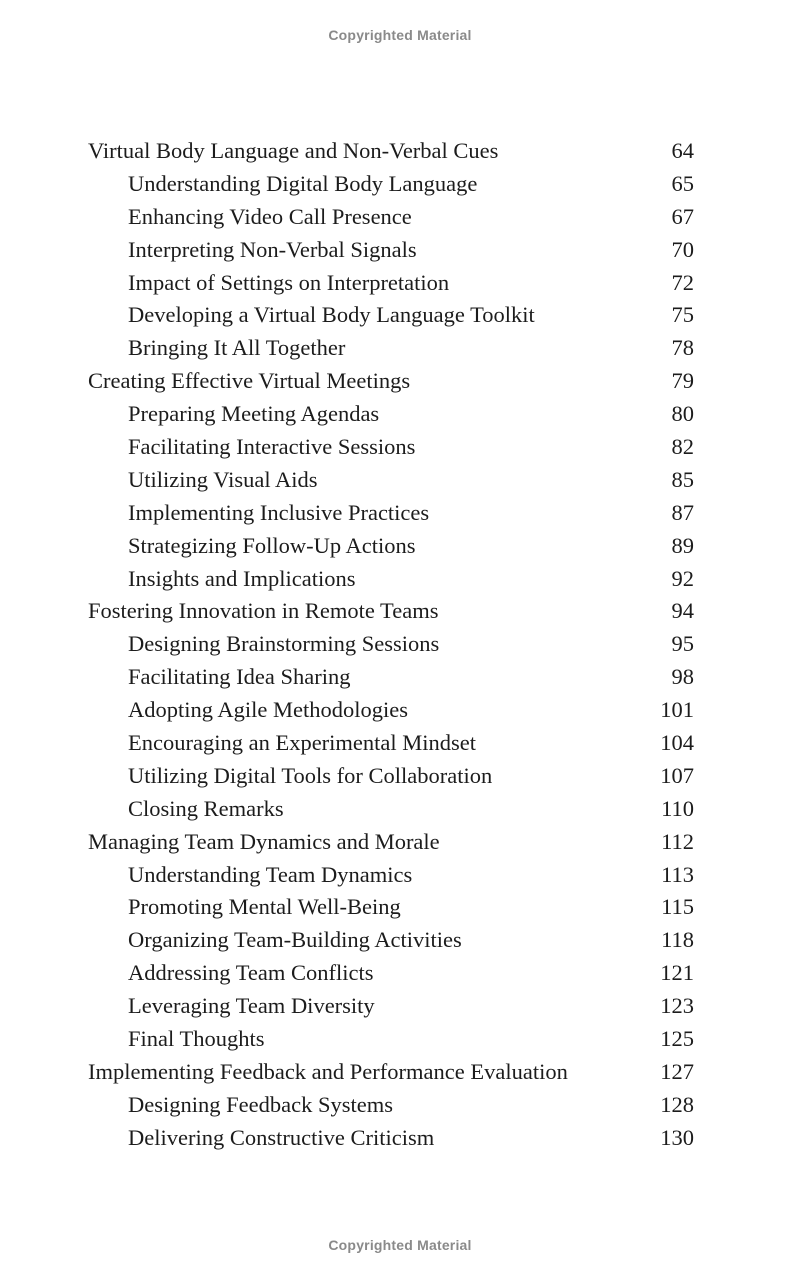 Image resolution: width=800 pixels, height=1280 pixels. What do you see at coordinates (281, 1137) in the screenshot?
I see `toc-entry-title: Delivering Constructive Criticism` at bounding box center [281, 1137].